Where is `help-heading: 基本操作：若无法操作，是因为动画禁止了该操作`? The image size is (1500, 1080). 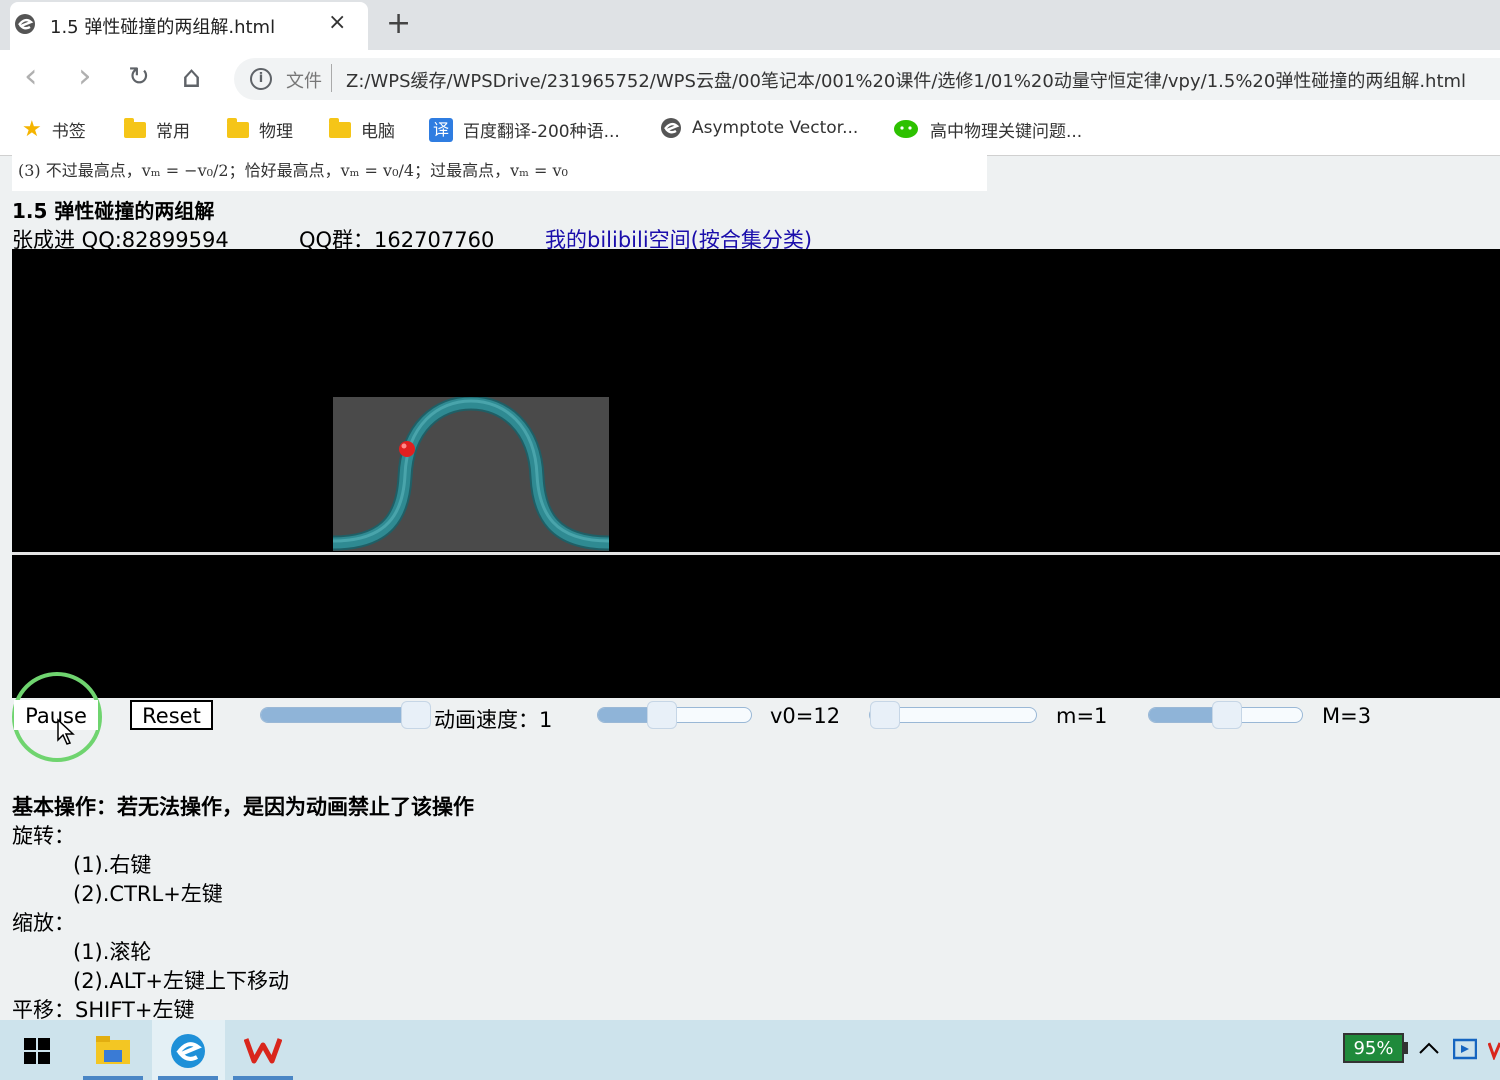 help-heading: 基本操作：若无法操作，是因为动画禁止了该操作 is located at coordinates (243, 807).